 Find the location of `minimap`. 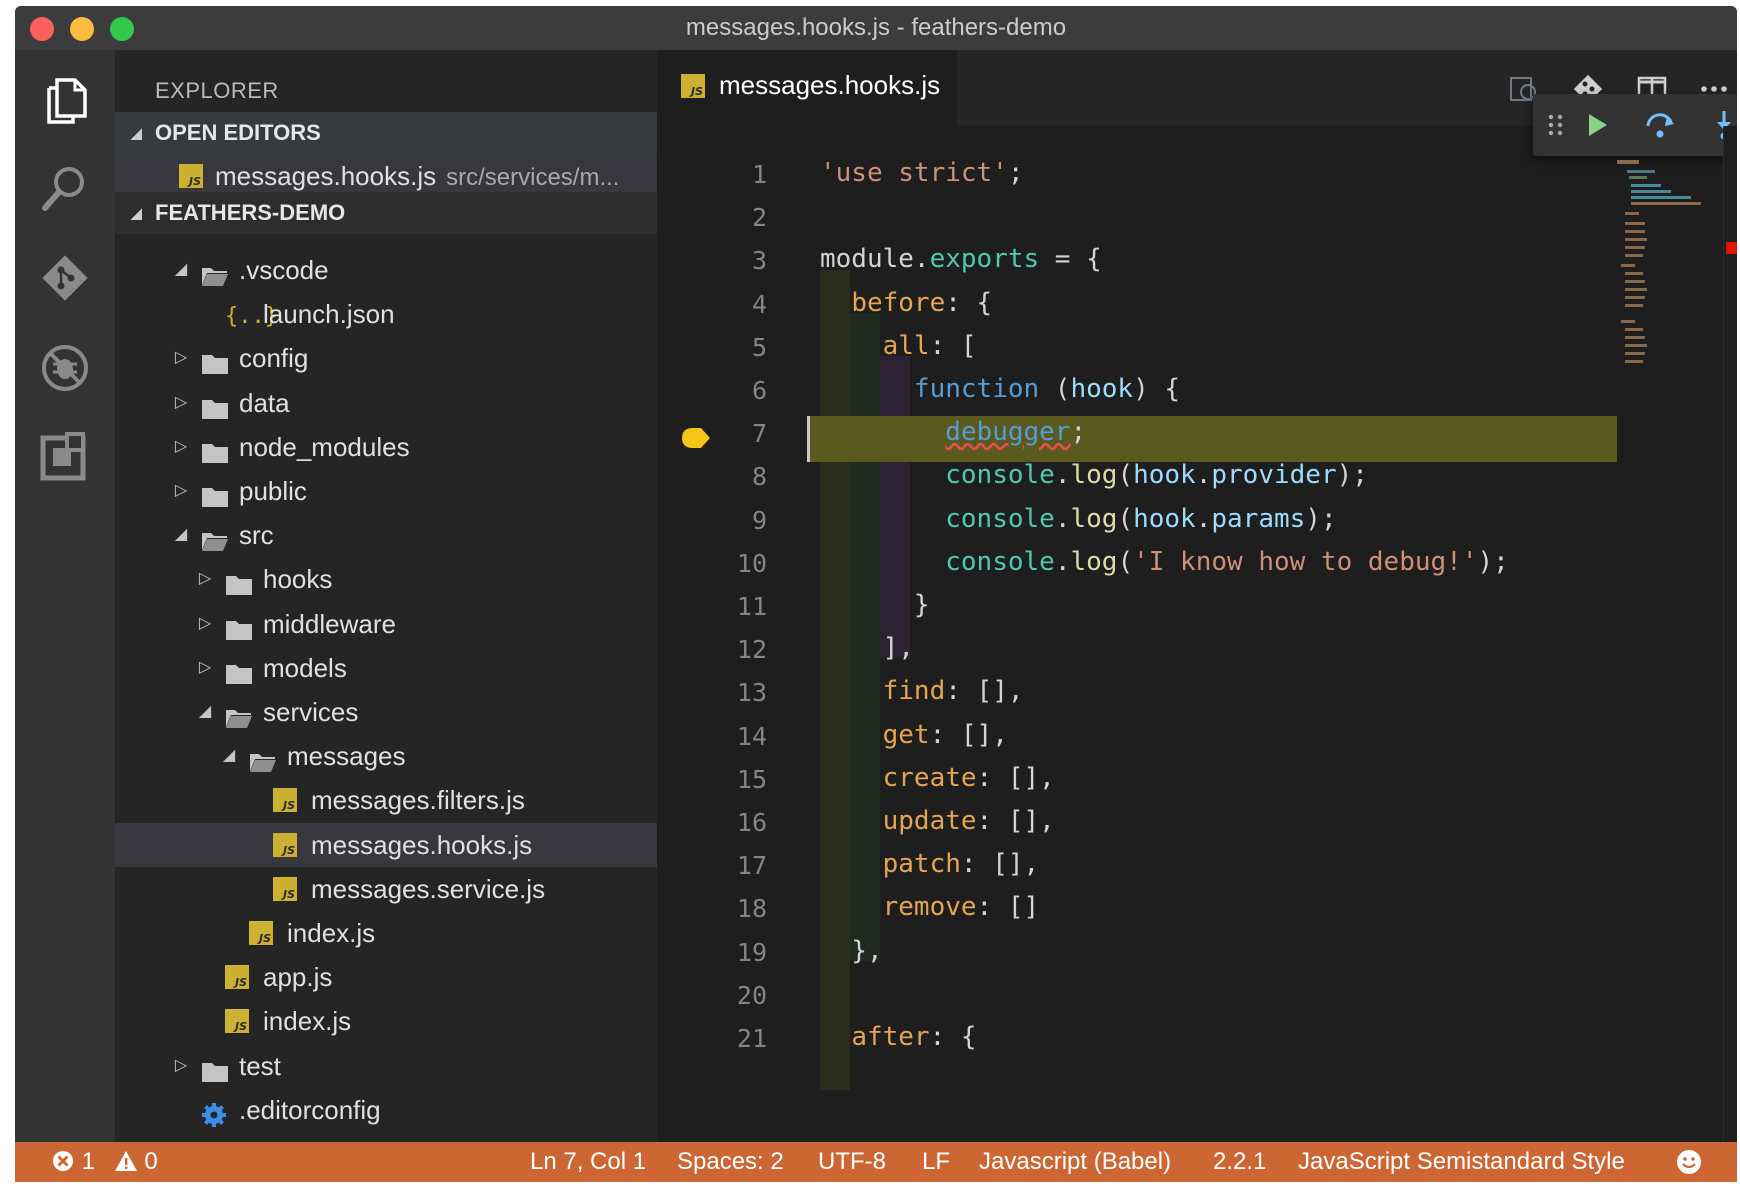

minimap is located at coordinates (1667, 285).